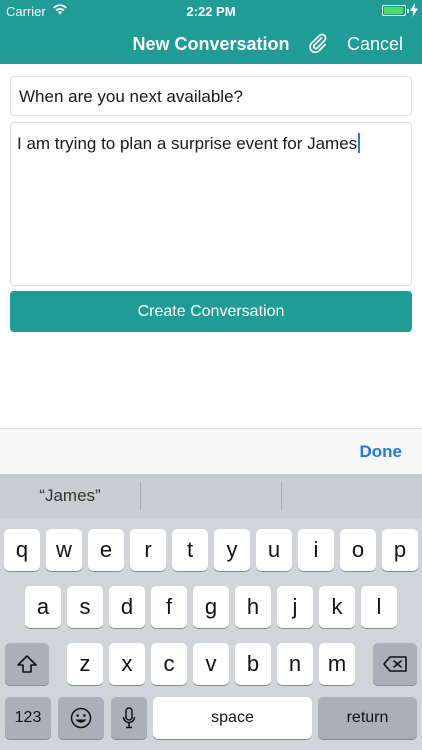 This screenshot has width=422, height=750. I want to click on key-b: b, so click(253, 664).